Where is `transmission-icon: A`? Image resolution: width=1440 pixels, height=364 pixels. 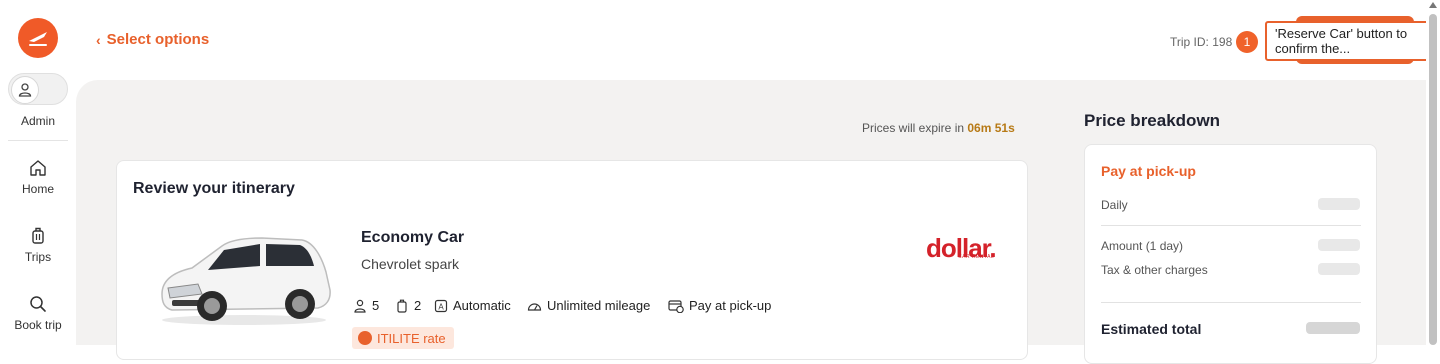 transmission-icon: A is located at coordinates (441, 305).